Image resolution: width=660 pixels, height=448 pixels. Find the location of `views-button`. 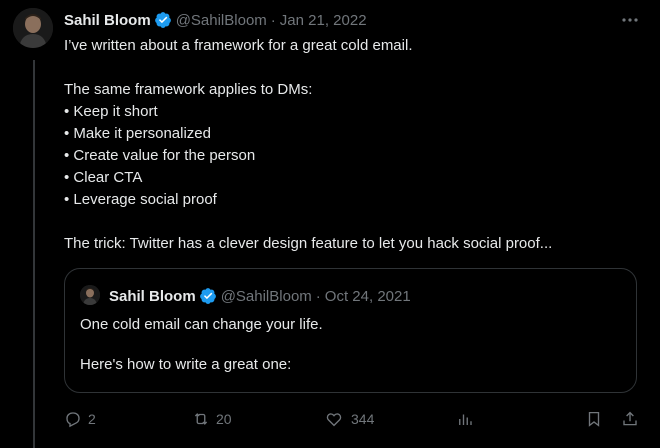

views-button is located at coordinates (465, 419).